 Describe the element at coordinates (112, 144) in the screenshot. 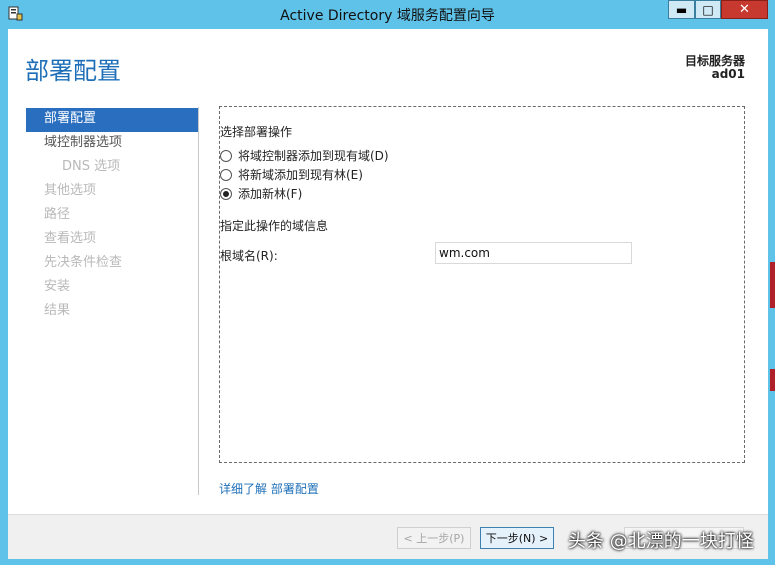

I see `nav-item-dc-options: 域控制器选项` at that location.